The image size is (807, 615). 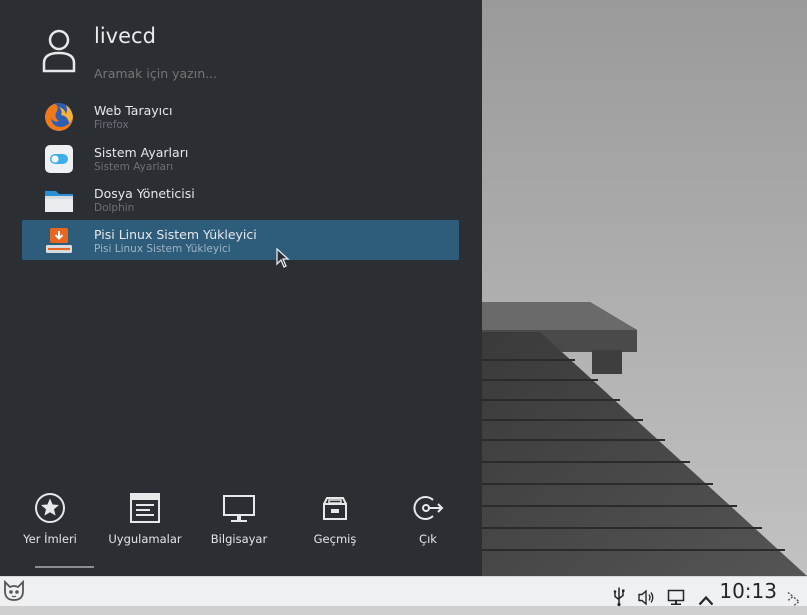 I want to click on taskbar: 10:13, so click(x=403, y=591).